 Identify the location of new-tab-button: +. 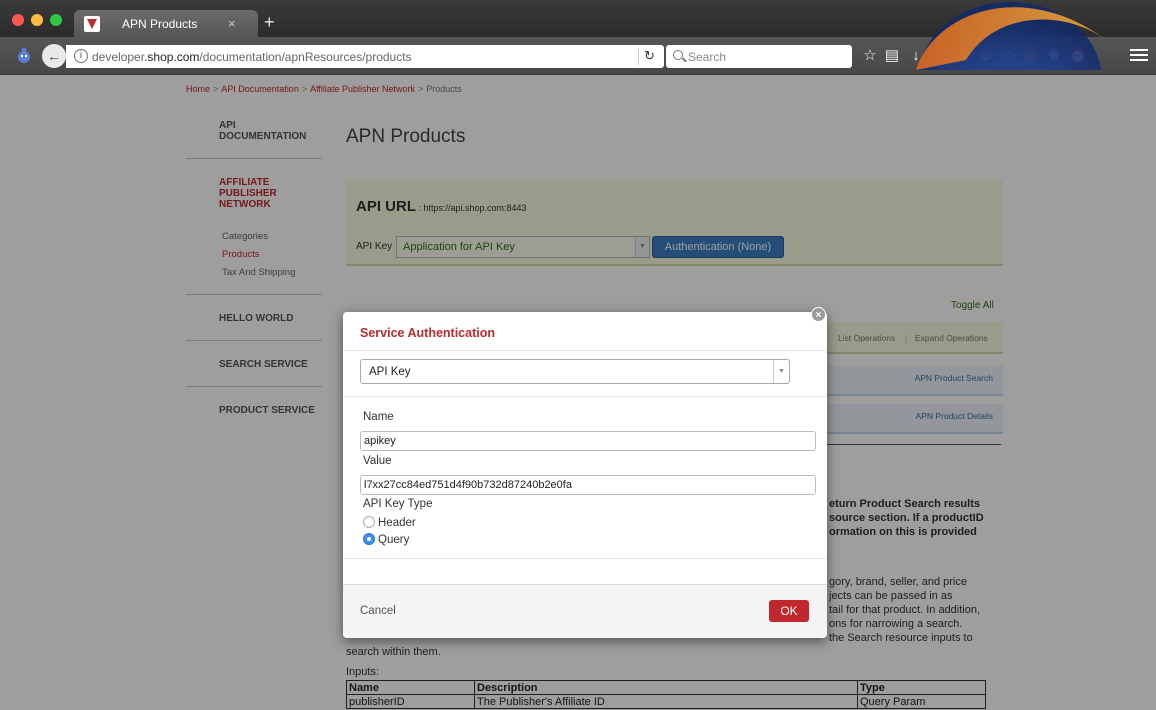
(269, 22).